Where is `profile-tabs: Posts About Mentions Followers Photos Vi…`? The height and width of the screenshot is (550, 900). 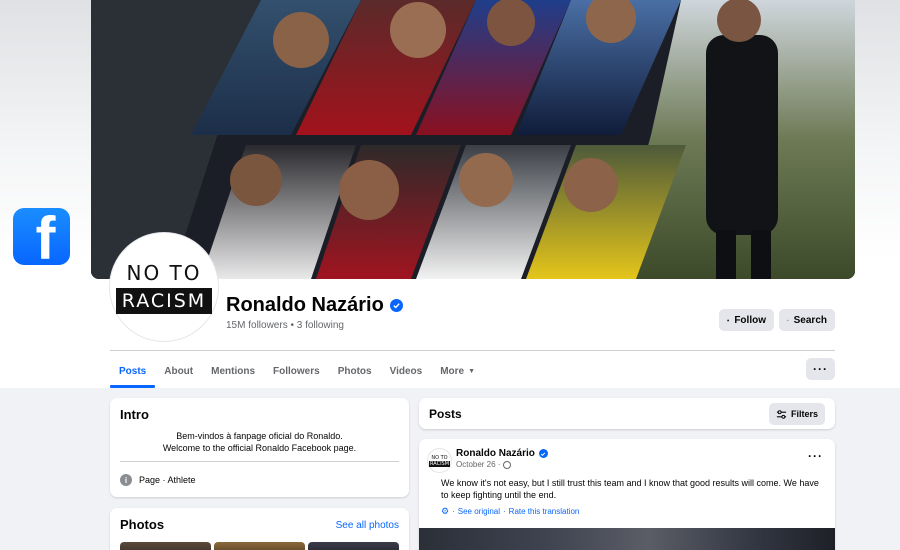 profile-tabs: Posts About Mentions Followers Photos Vi… is located at coordinates (297, 372).